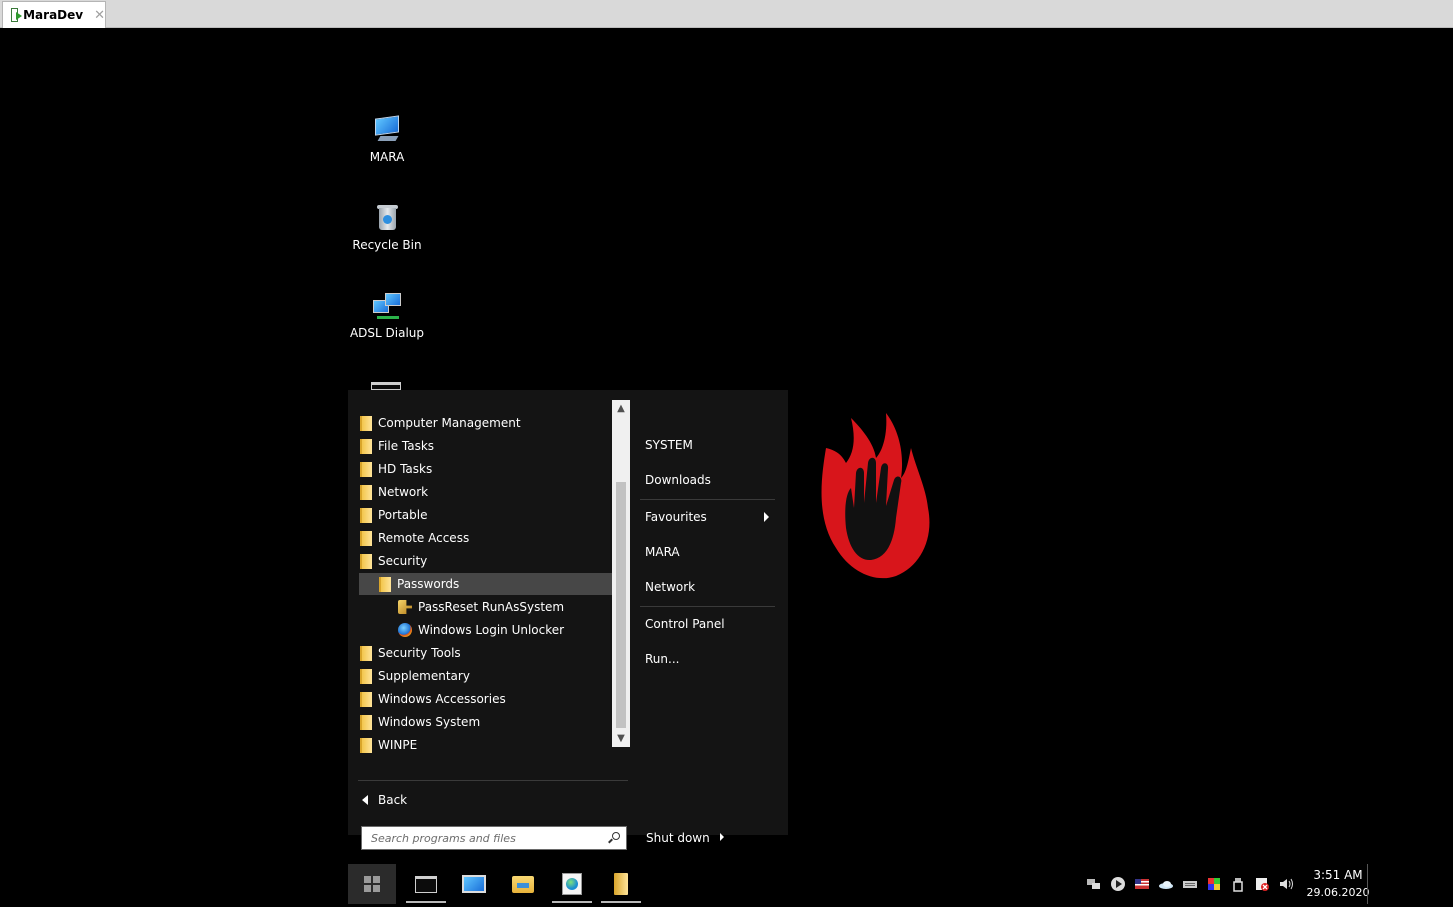 The height and width of the screenshot is (907, 1453). I want to click on close-tab-icon: ✕, so click(99, 15).